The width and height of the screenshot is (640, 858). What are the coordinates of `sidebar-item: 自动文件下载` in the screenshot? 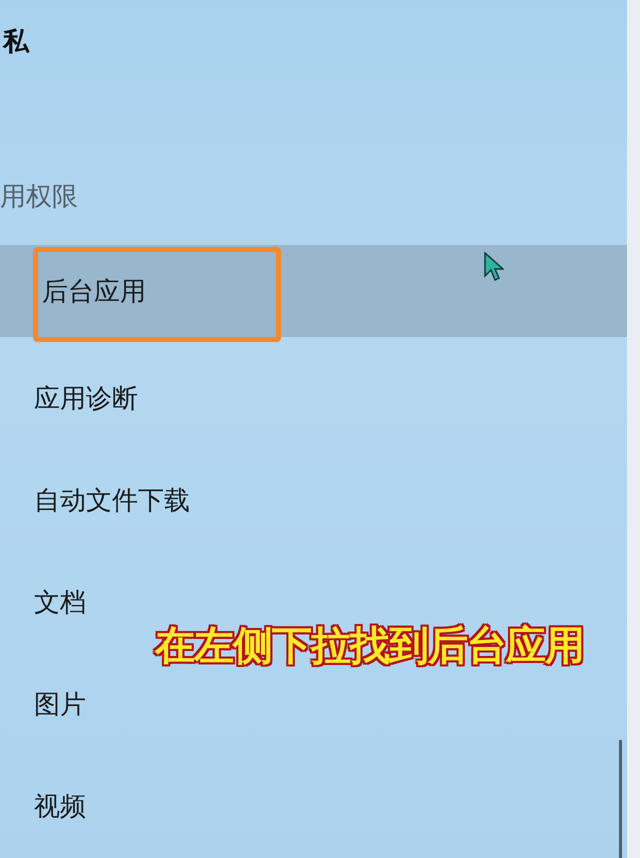 It's located at (95, 500).